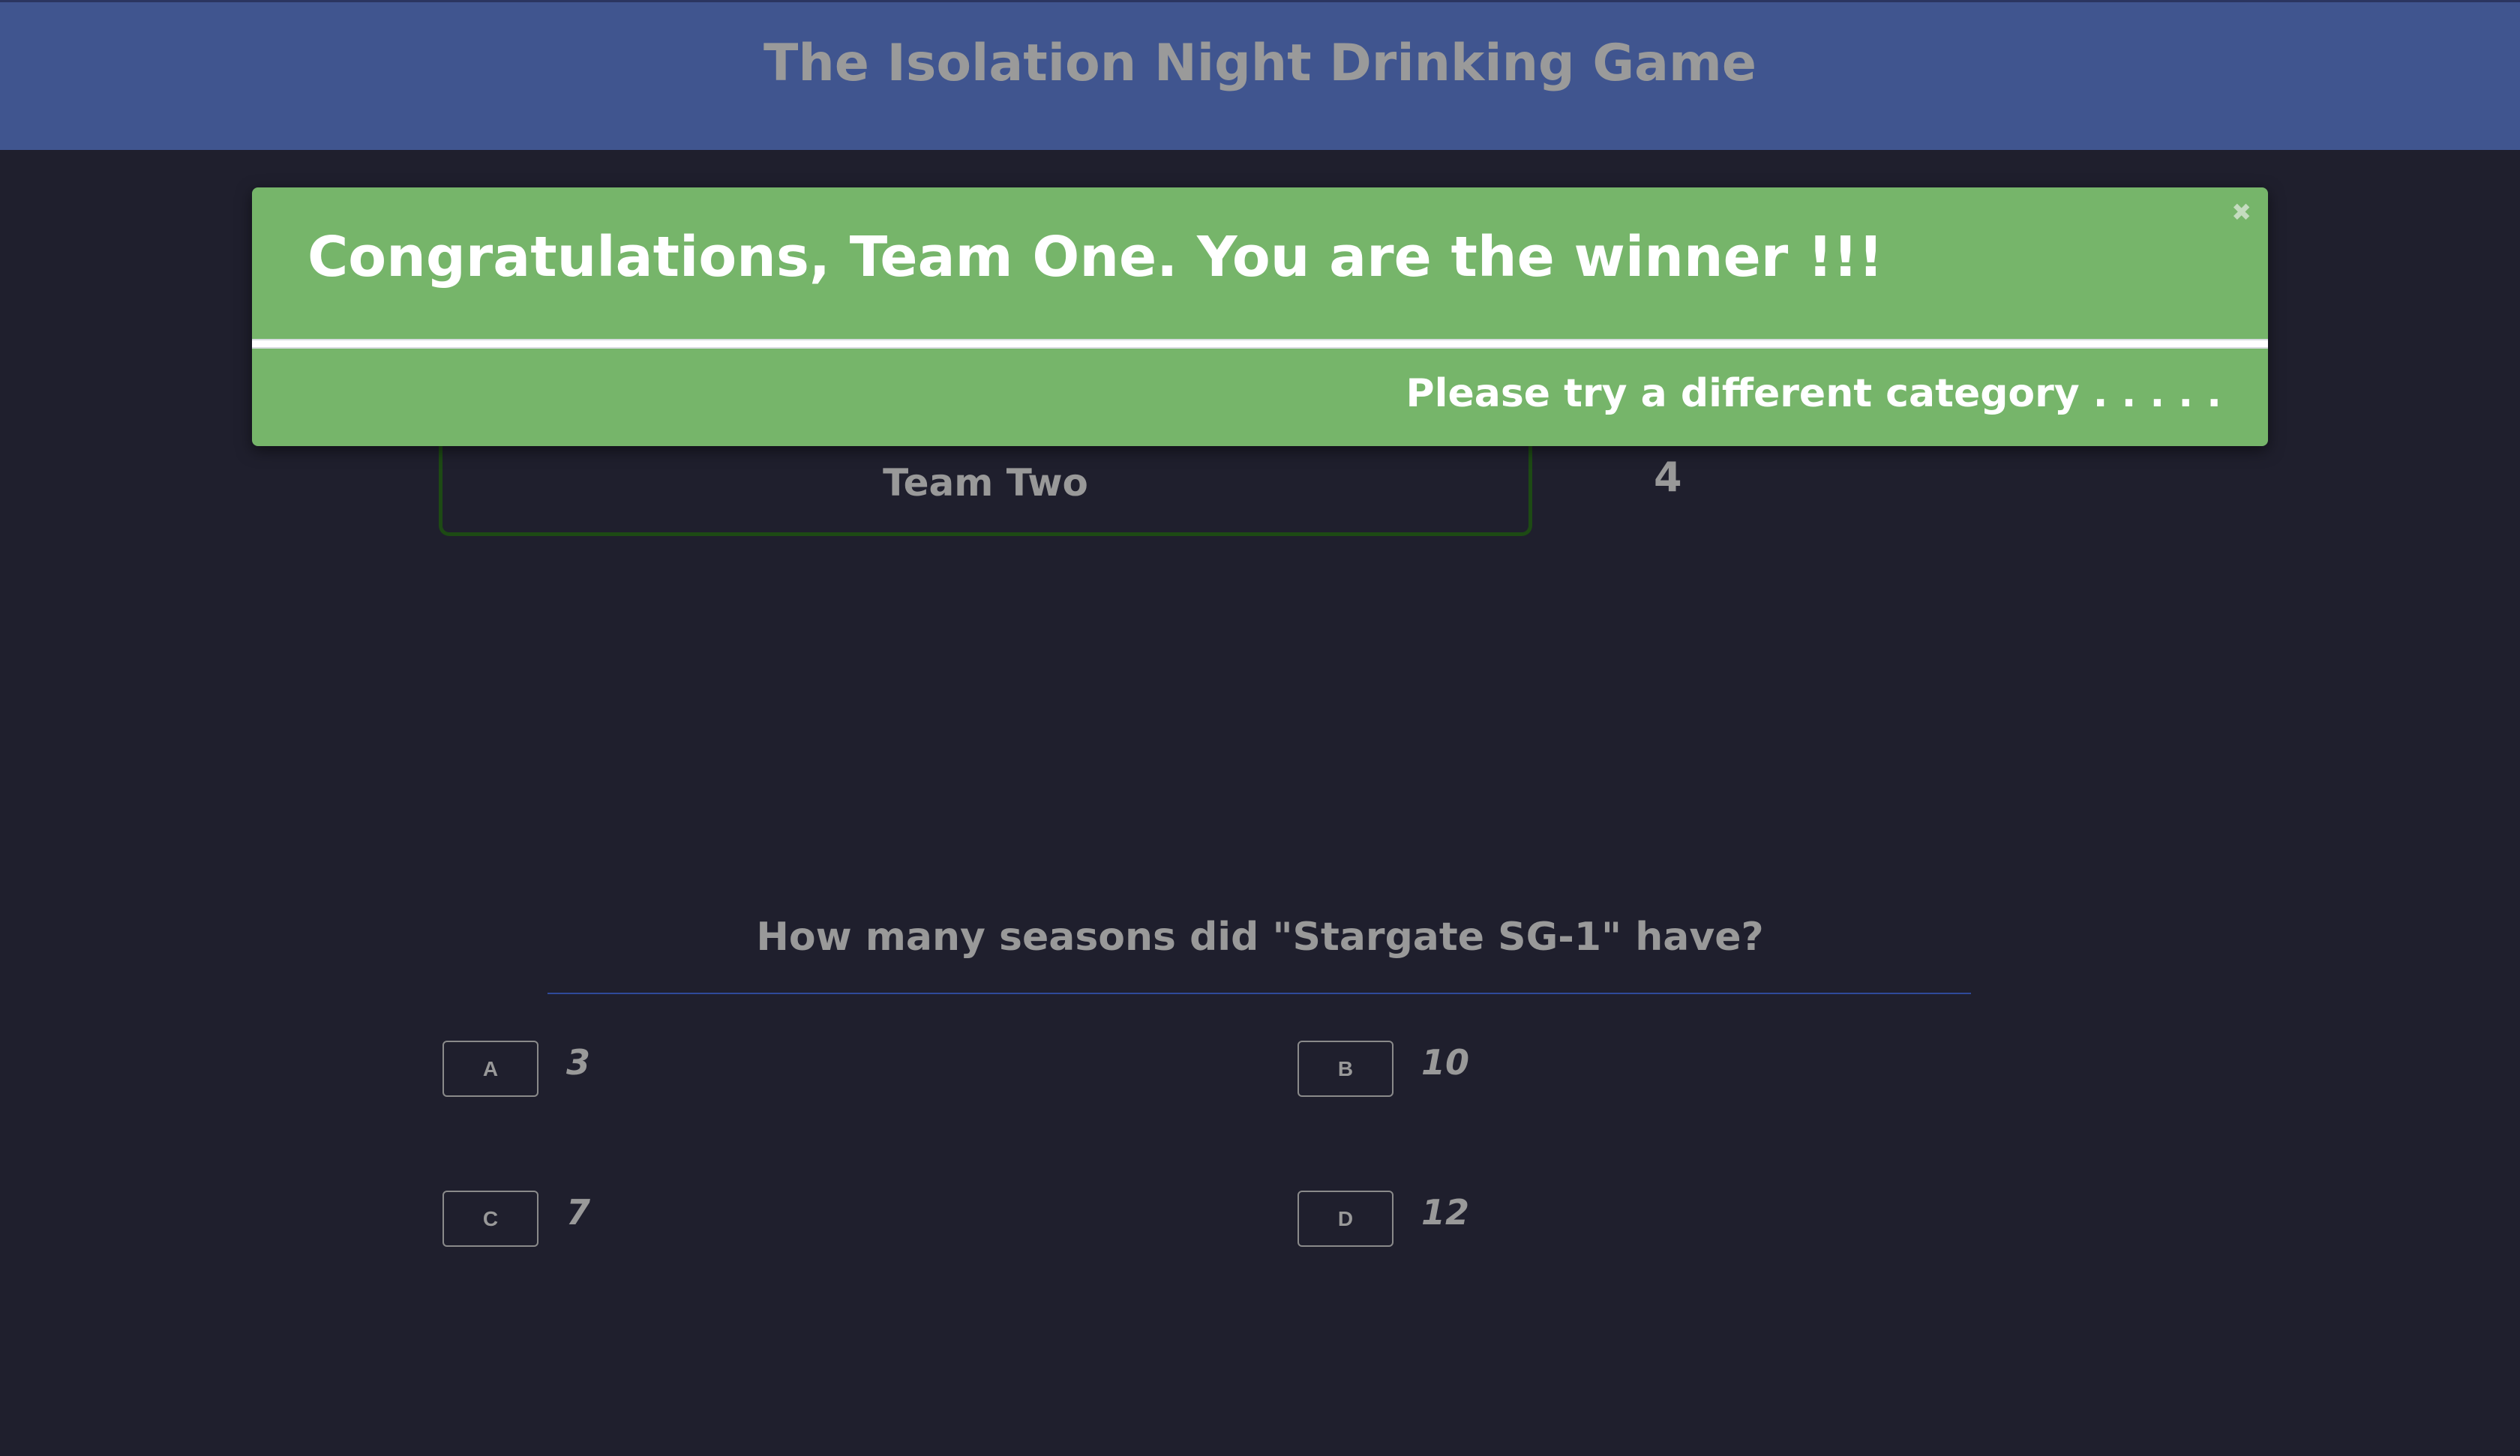  I want to click on app-title: The Isolation Night Drinking Game, so click(1260, 63).